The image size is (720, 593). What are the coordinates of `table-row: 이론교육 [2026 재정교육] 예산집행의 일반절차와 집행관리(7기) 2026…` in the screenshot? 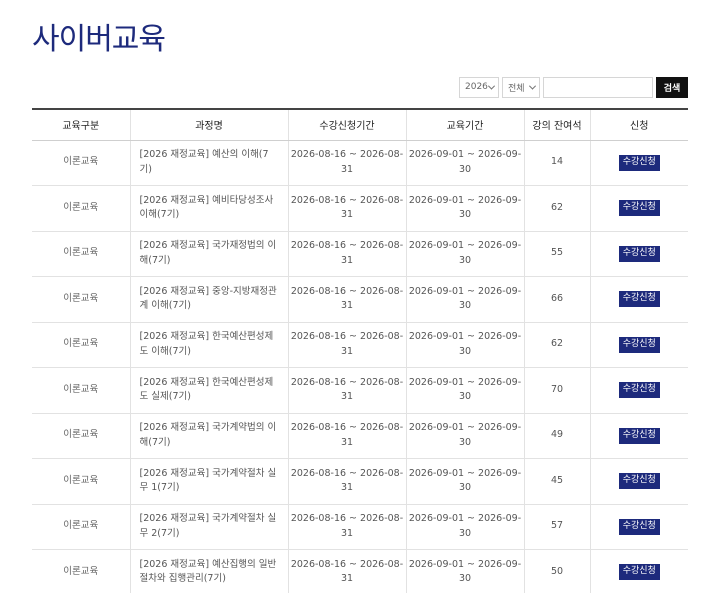 It's located at (360, 571).